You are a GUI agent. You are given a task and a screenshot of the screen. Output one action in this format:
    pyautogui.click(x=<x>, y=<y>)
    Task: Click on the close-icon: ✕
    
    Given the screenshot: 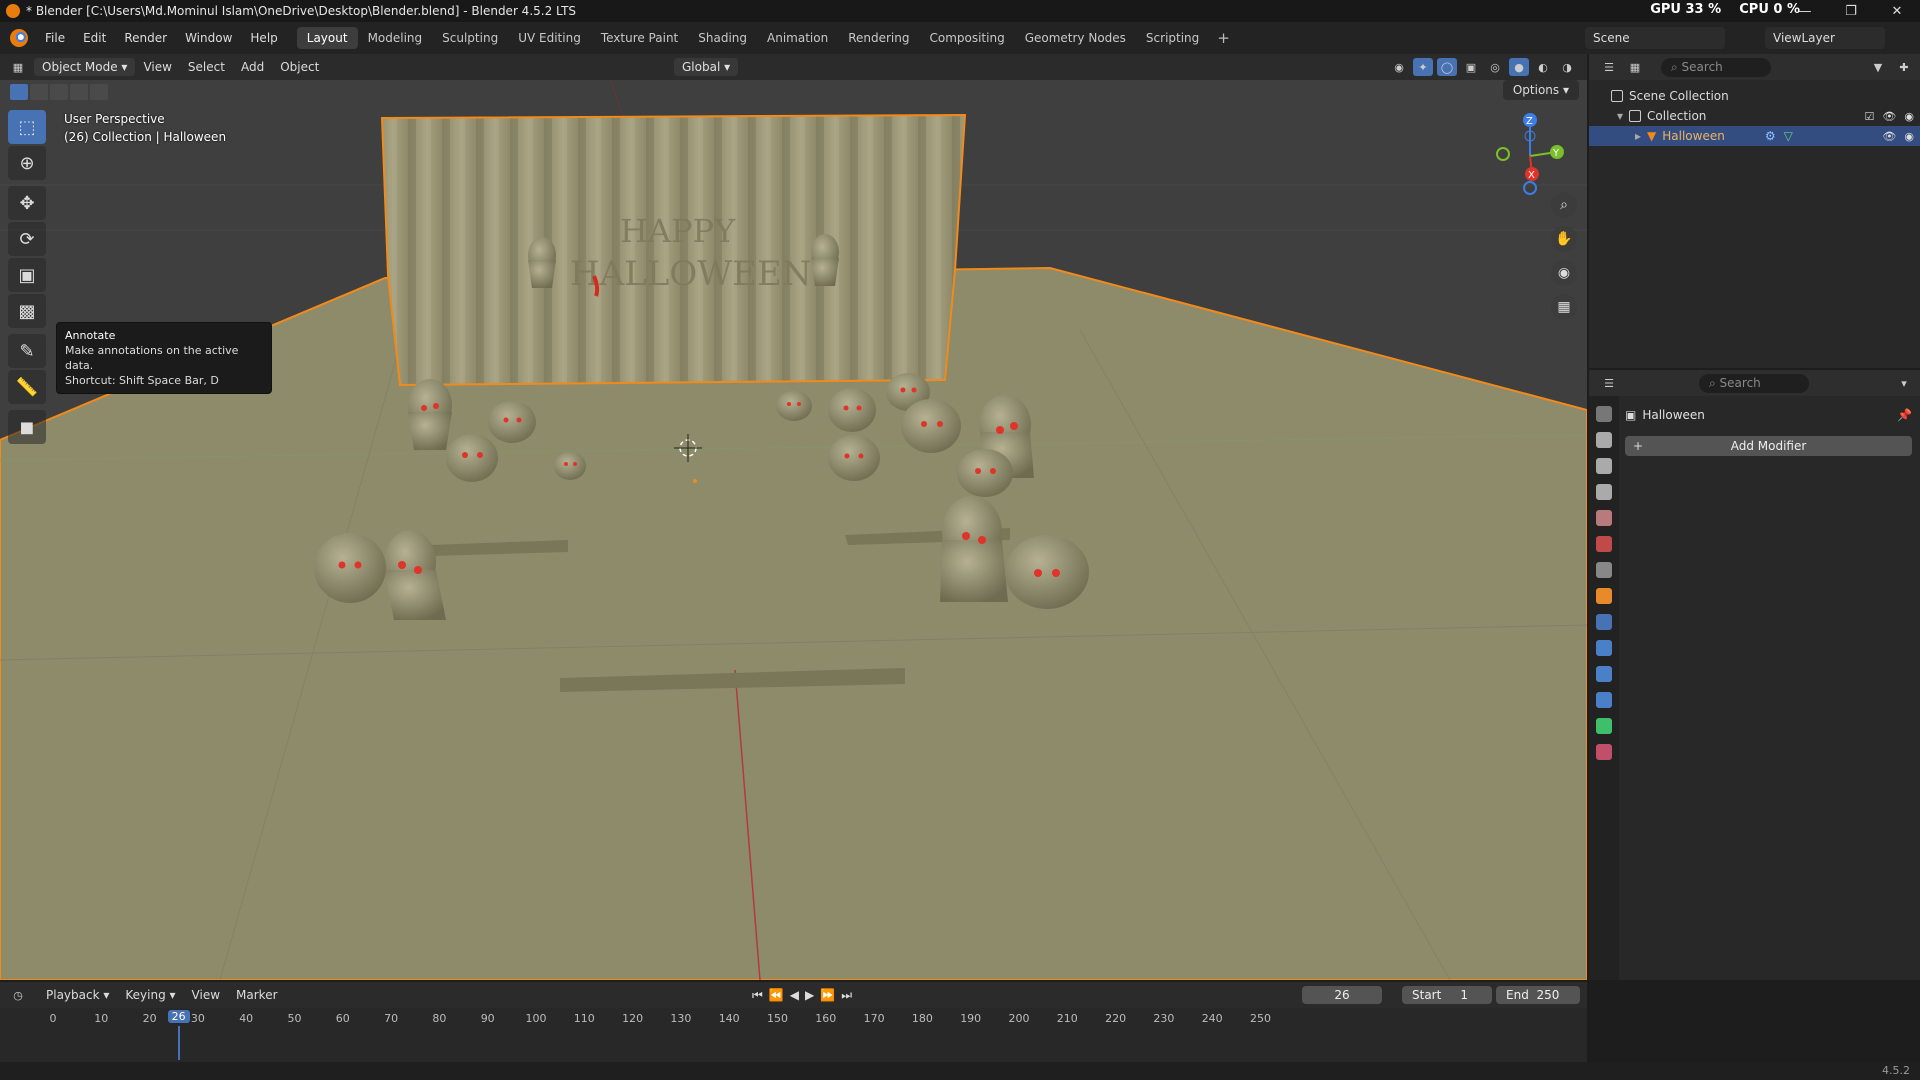 What is the action you would take?
    pyautogui.click(x=1897, y=11)
    